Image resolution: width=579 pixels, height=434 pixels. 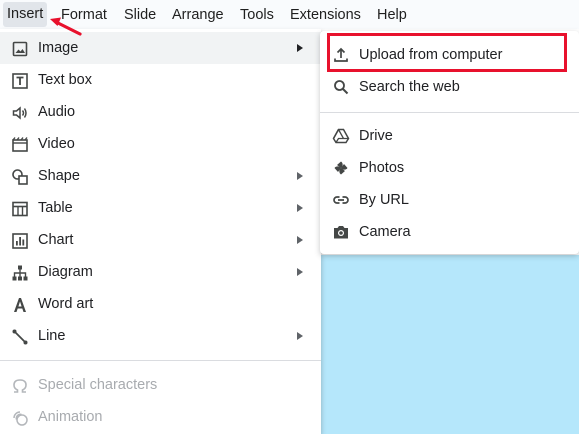 I want to click on menu-item-special-characters: Special characters, so click(x=160, y=385).